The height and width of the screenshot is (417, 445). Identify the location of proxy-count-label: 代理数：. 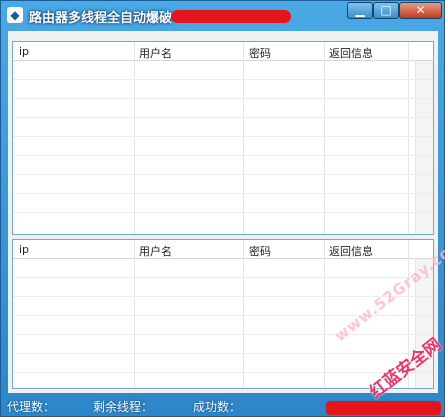
(31, 407).